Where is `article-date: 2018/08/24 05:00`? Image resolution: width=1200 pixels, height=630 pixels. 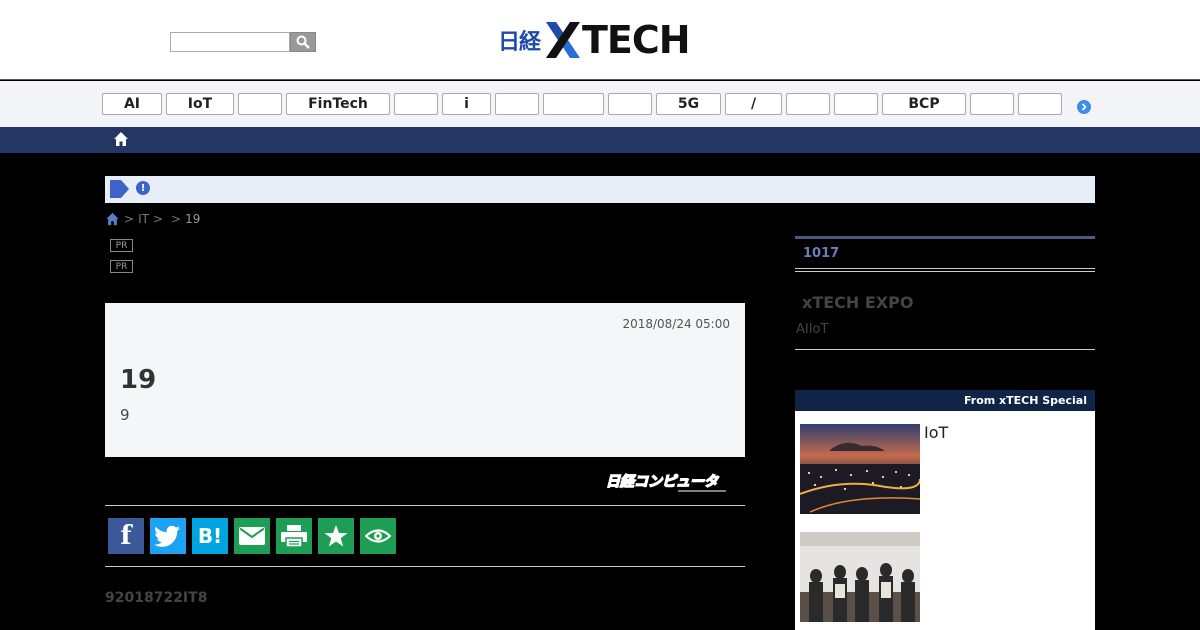 article-date: 2018/08/24 05:00 is located at coordinates (676, 324).